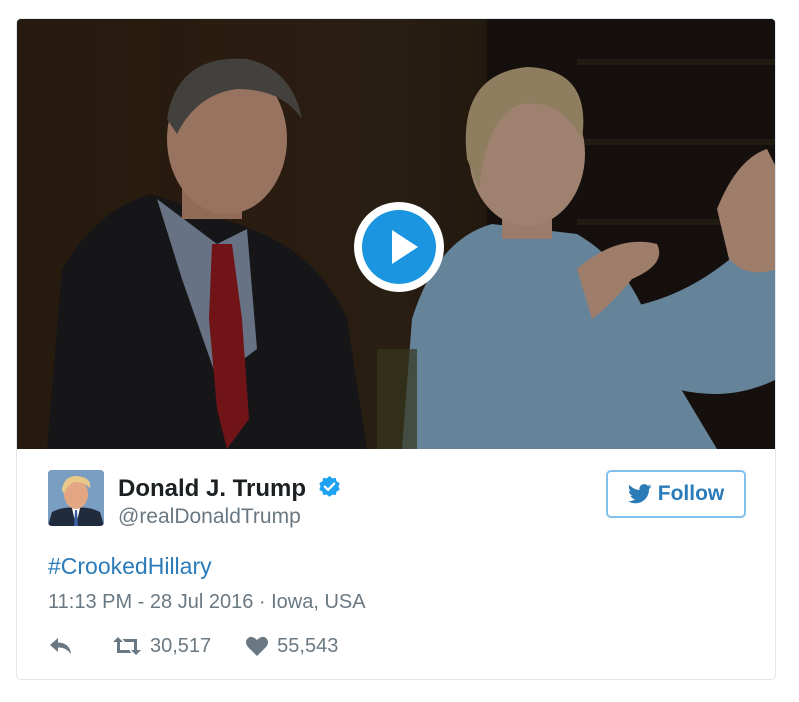  I want to click on tweet-actions: 30,517 55,543, so click(193, 646).